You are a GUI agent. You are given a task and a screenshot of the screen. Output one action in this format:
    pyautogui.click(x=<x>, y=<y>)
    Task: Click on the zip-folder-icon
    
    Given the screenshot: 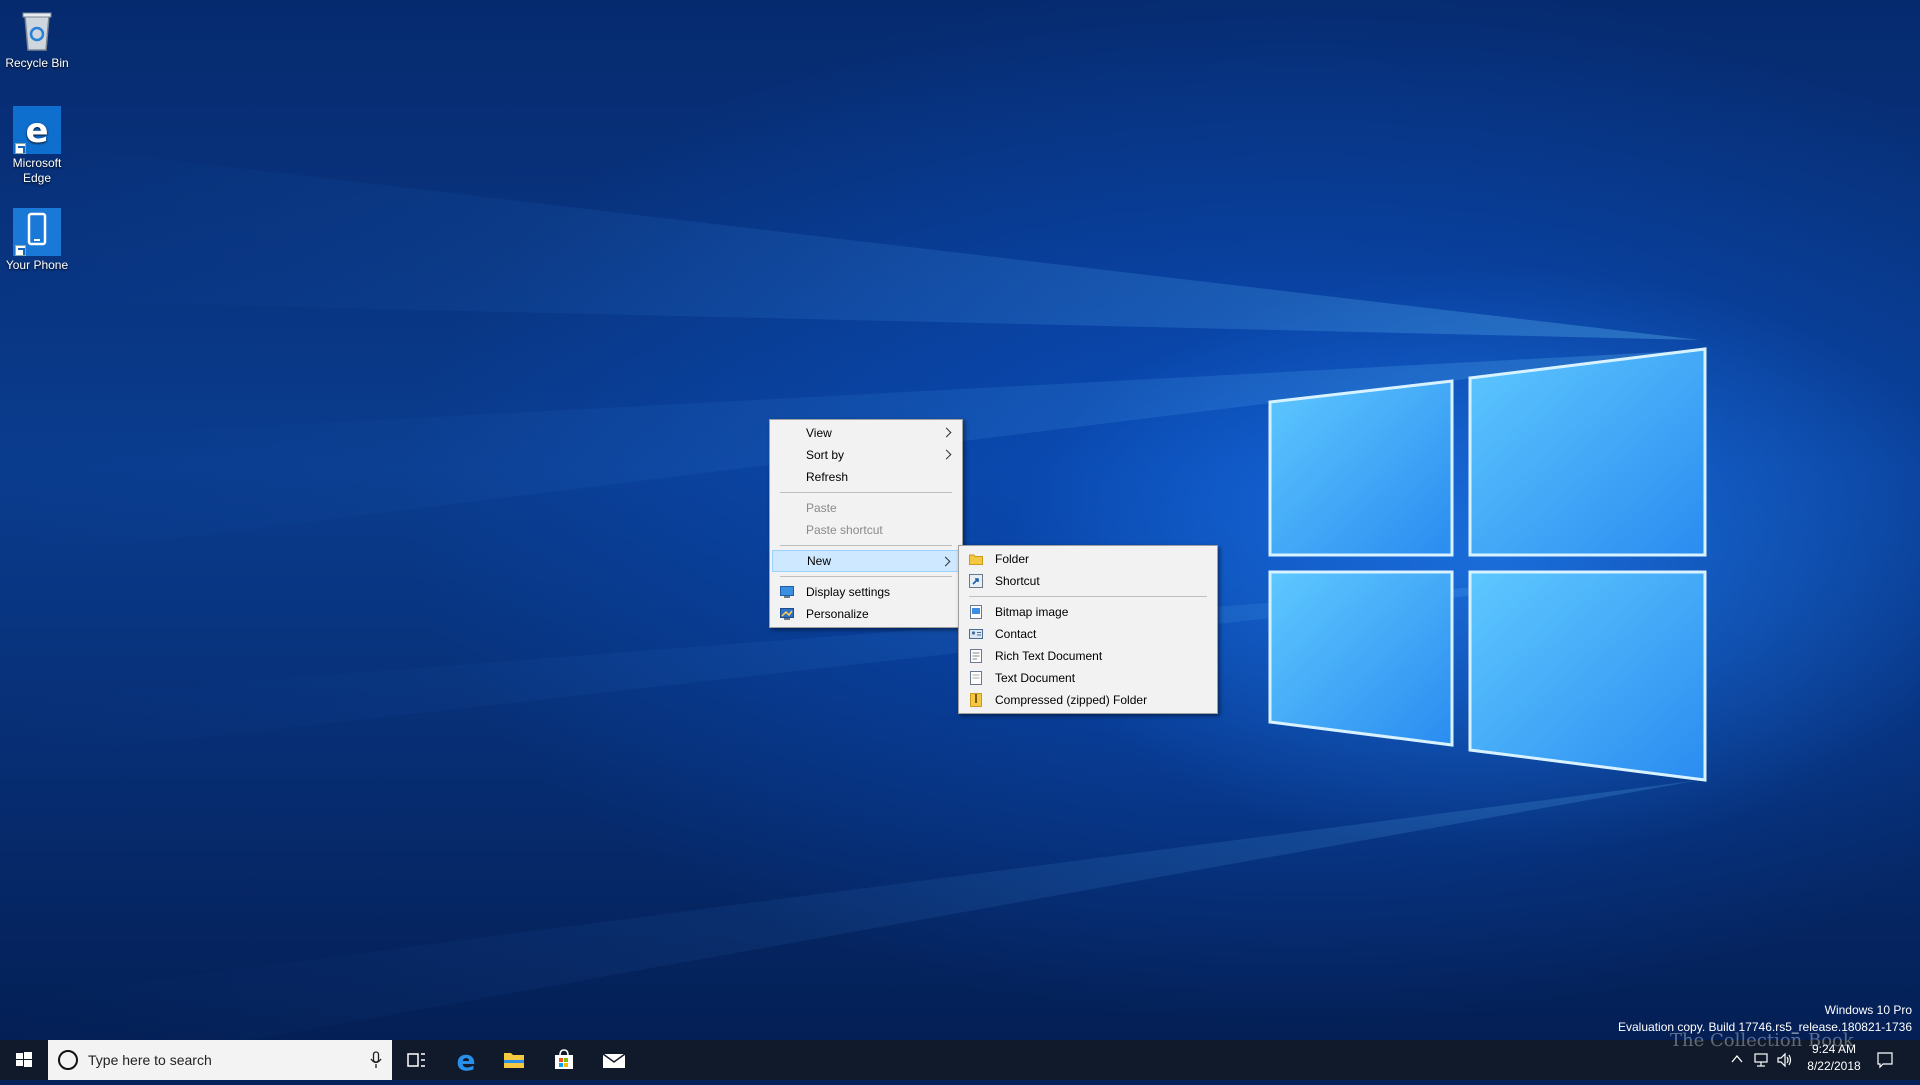 What is the action you would take?
    pyautogui.click(x=976, y=700)
    